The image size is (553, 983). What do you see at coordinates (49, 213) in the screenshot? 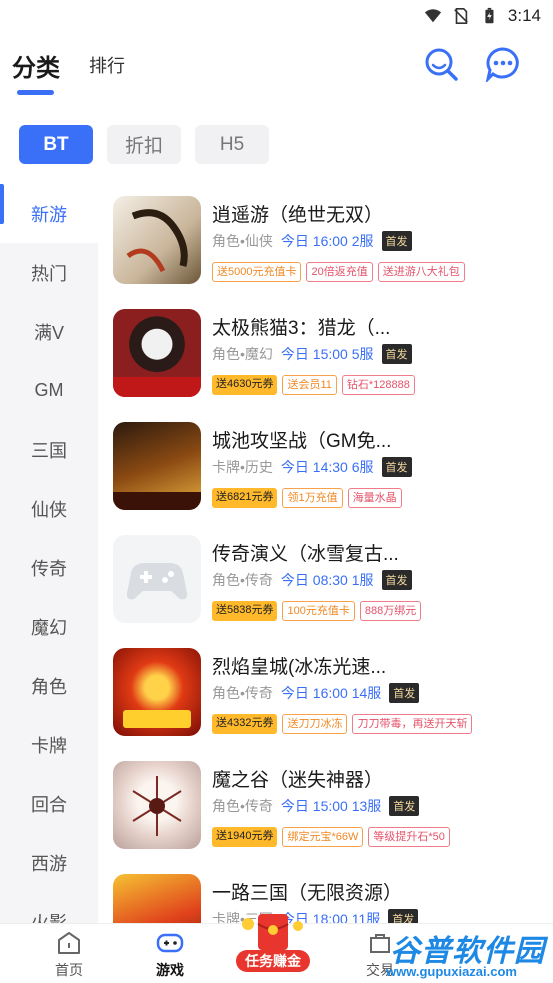
I see `sidebar-item-new: 新游` at bounding box center [49, 213].